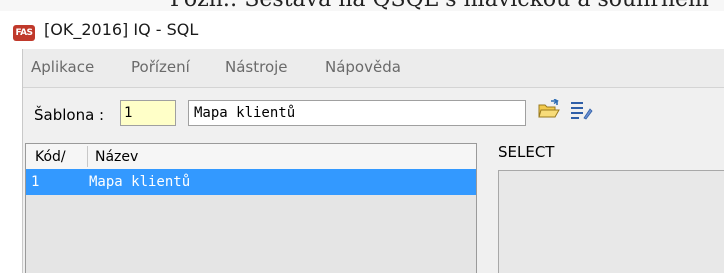 Image resolution: width=724 pixels, height=273 pixels. What do you see at coordinates (251, 157) in the screenshot?
I see `table-header: Kód/ Název` at bounding box center [251, 157].